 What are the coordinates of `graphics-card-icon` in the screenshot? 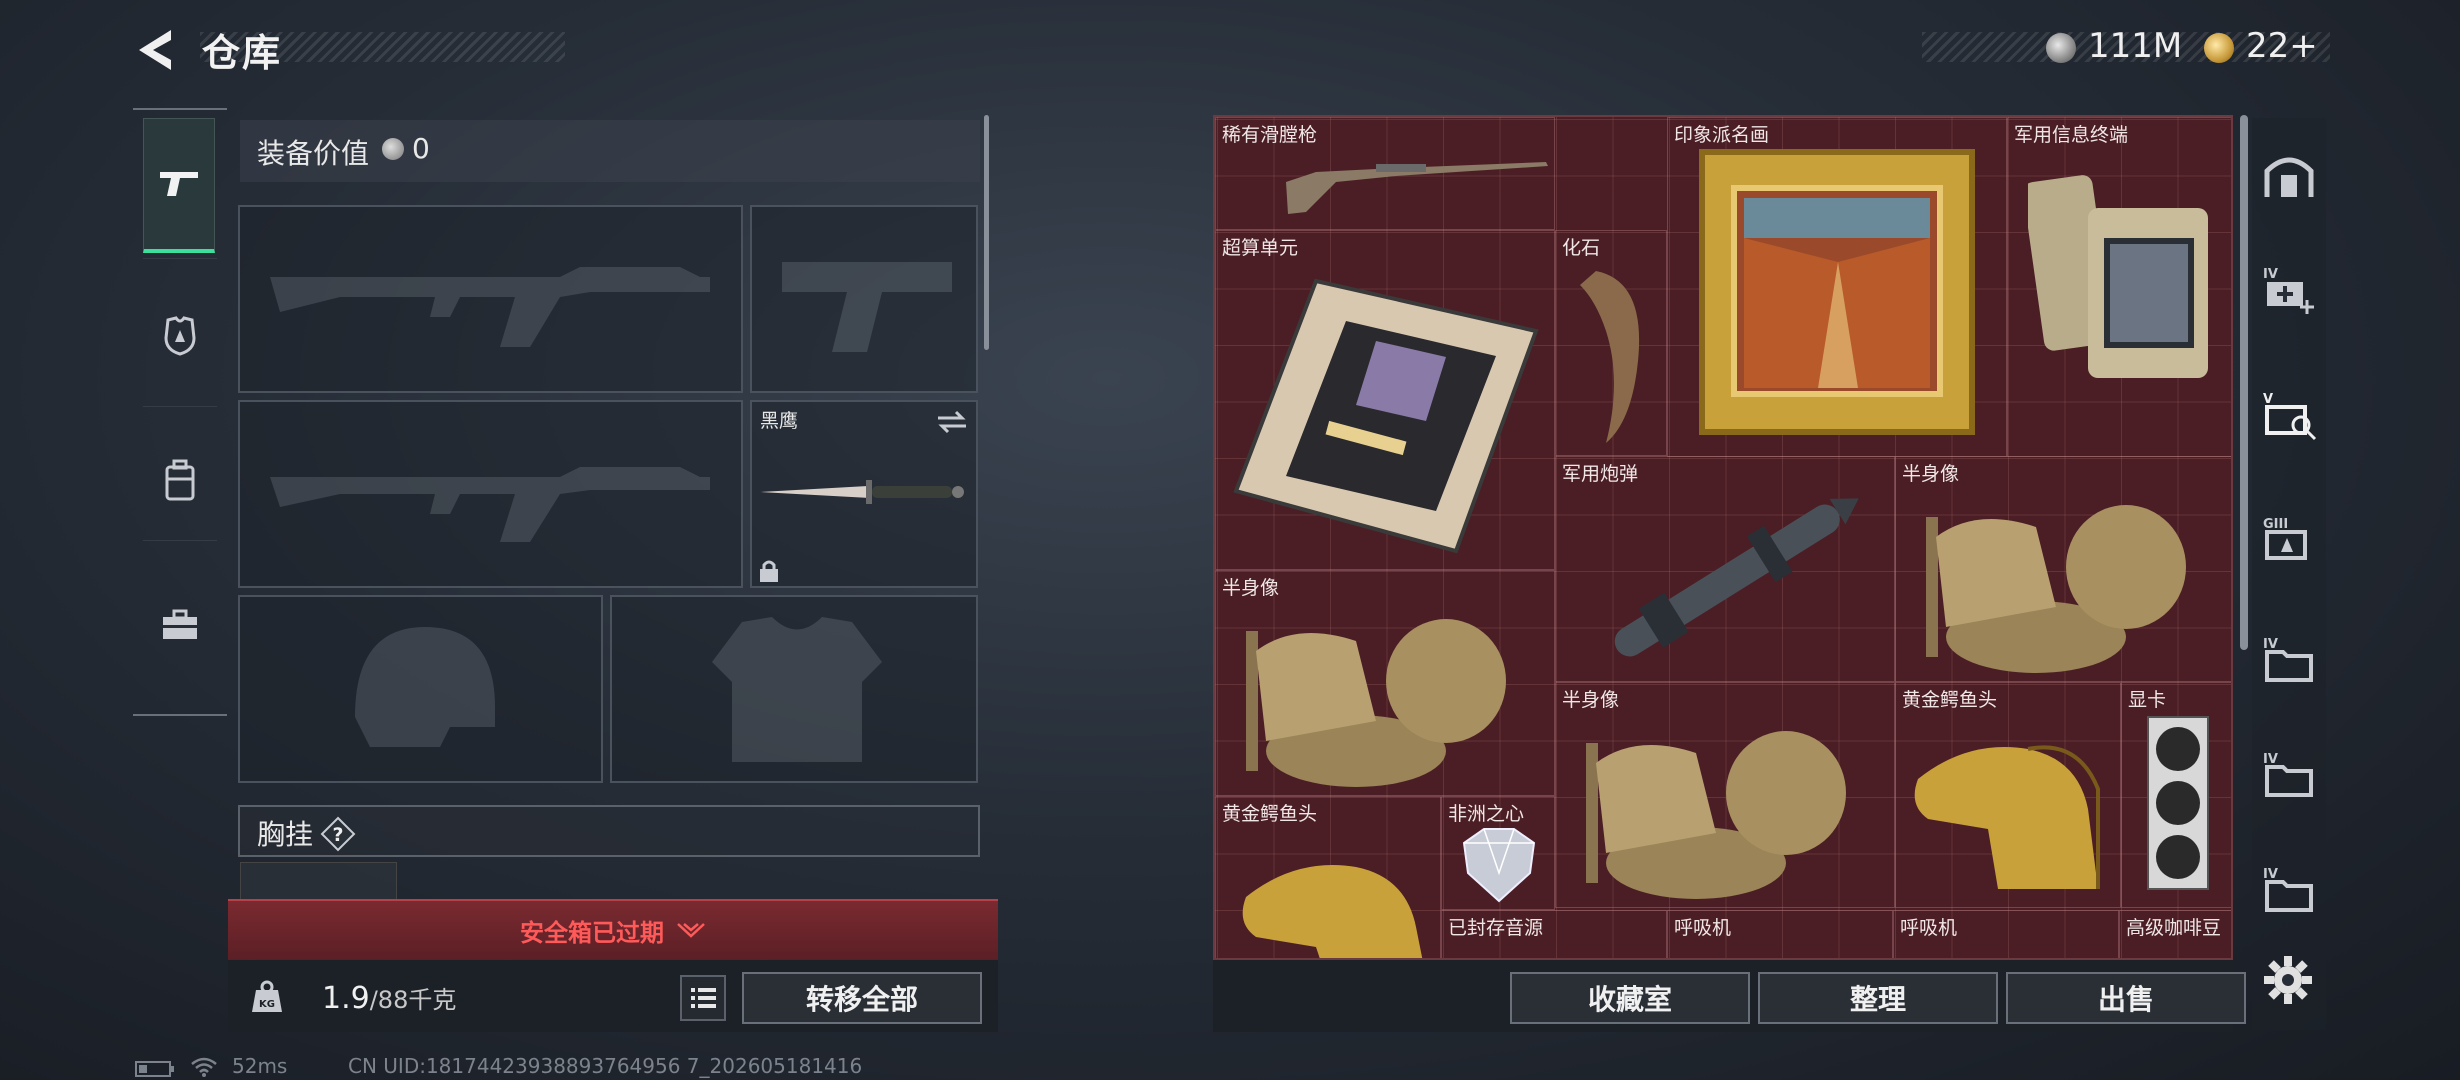 It's located at (2178, 803).